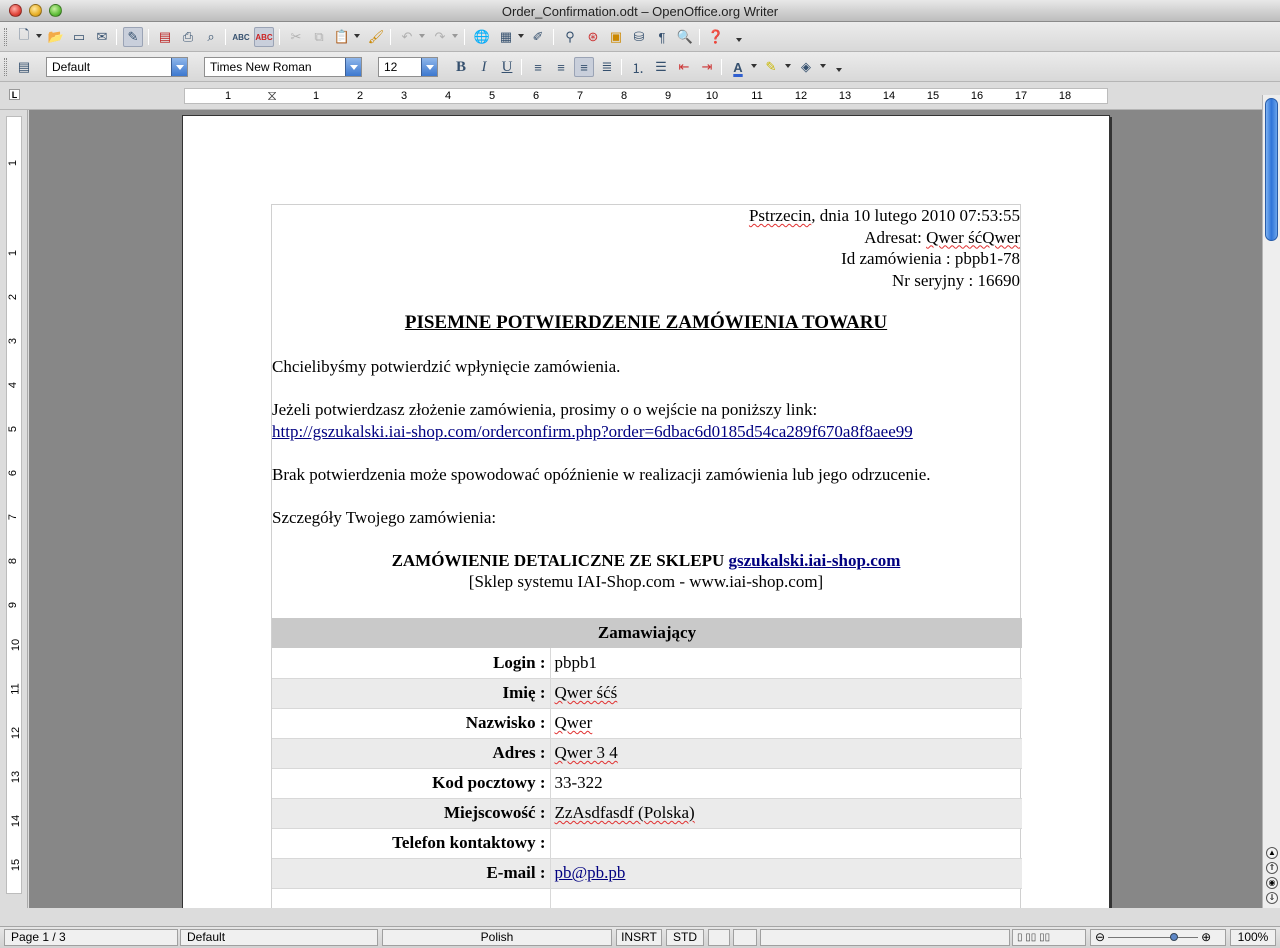 The height and width of the screenshot is (948, 1280). I want to click on decrease-indent-icon: ⇤, so click(684, 67).